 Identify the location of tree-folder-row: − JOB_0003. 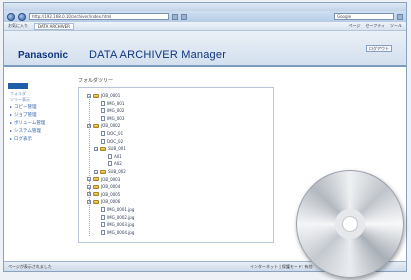
(103, 179).